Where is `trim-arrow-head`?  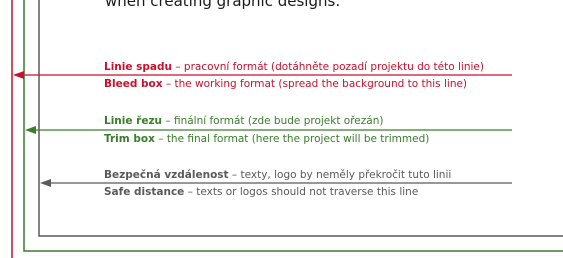
trim-arrow-head is located at coordinates (30, 130).